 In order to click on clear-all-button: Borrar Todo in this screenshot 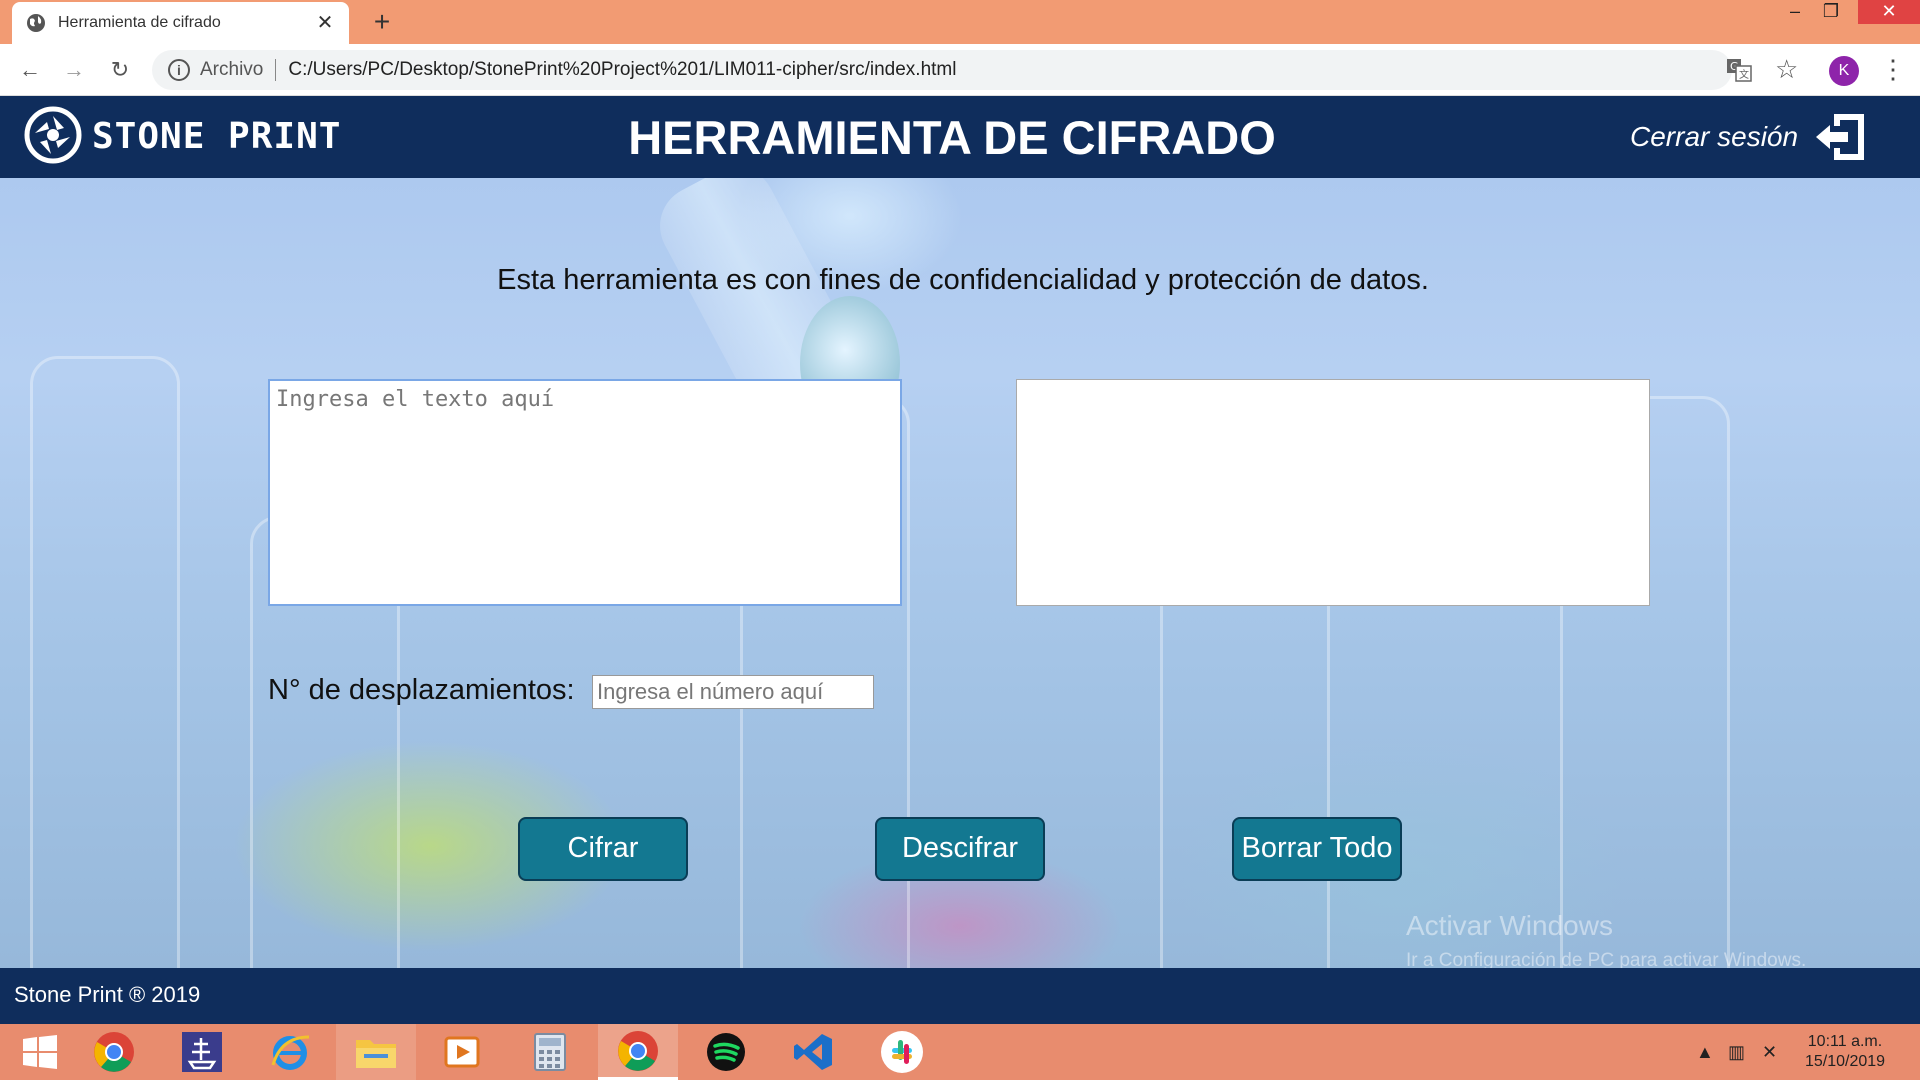, I will do `click(1317, 849)`.